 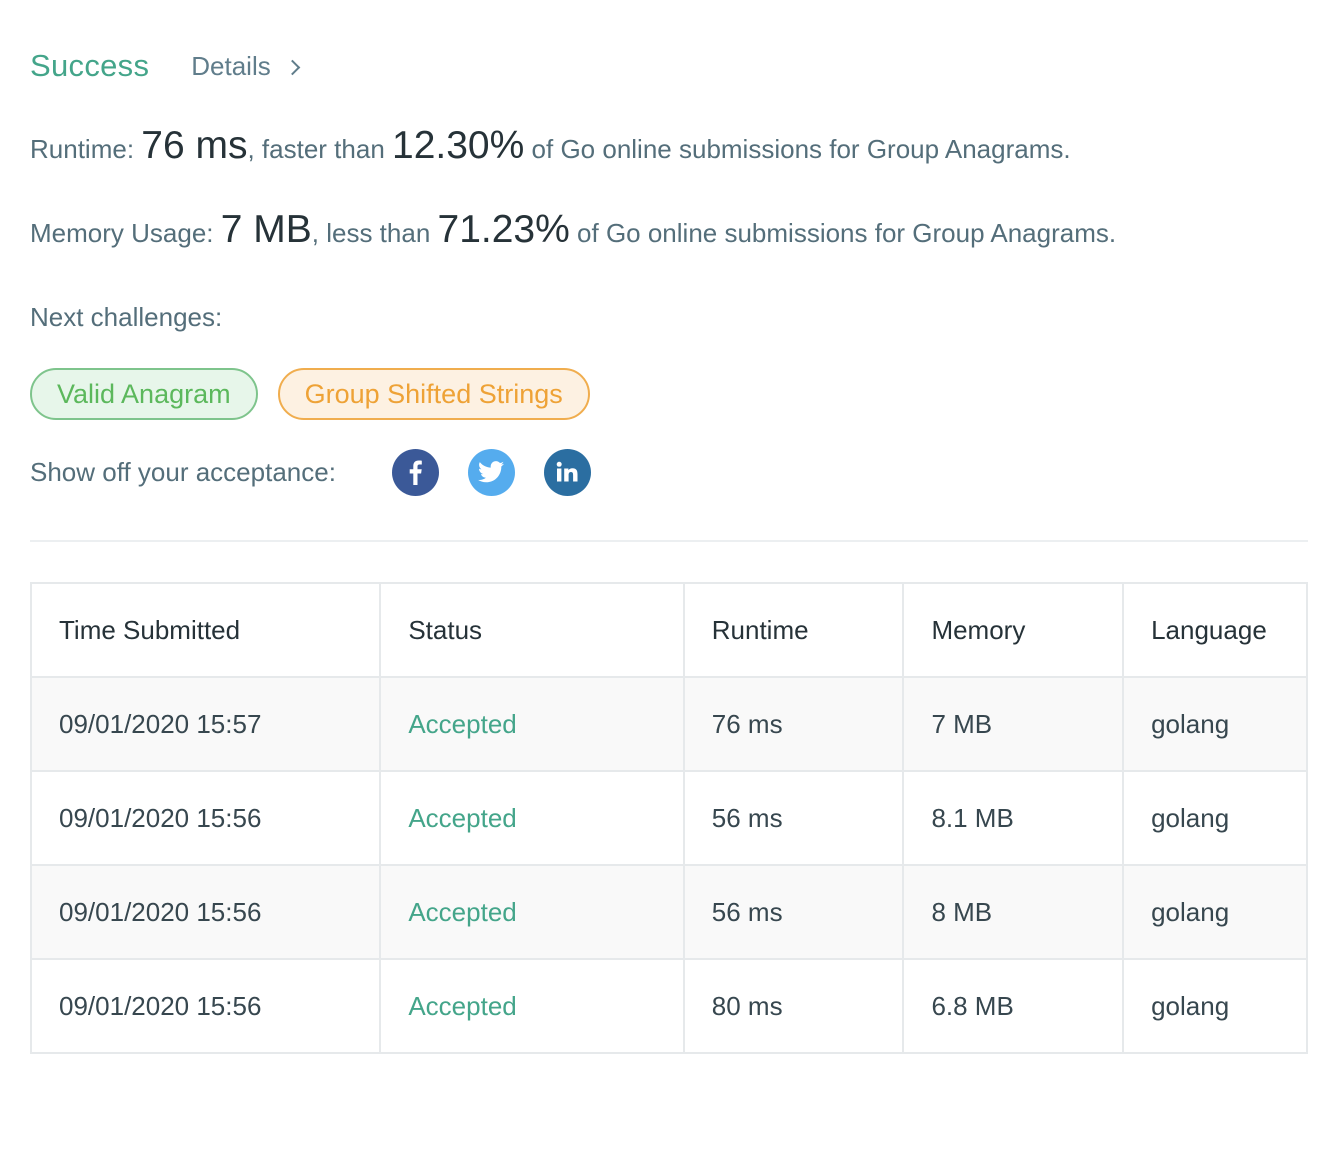 I want to click on memory-cell: 7 MB, so click(x=1013, y=724).